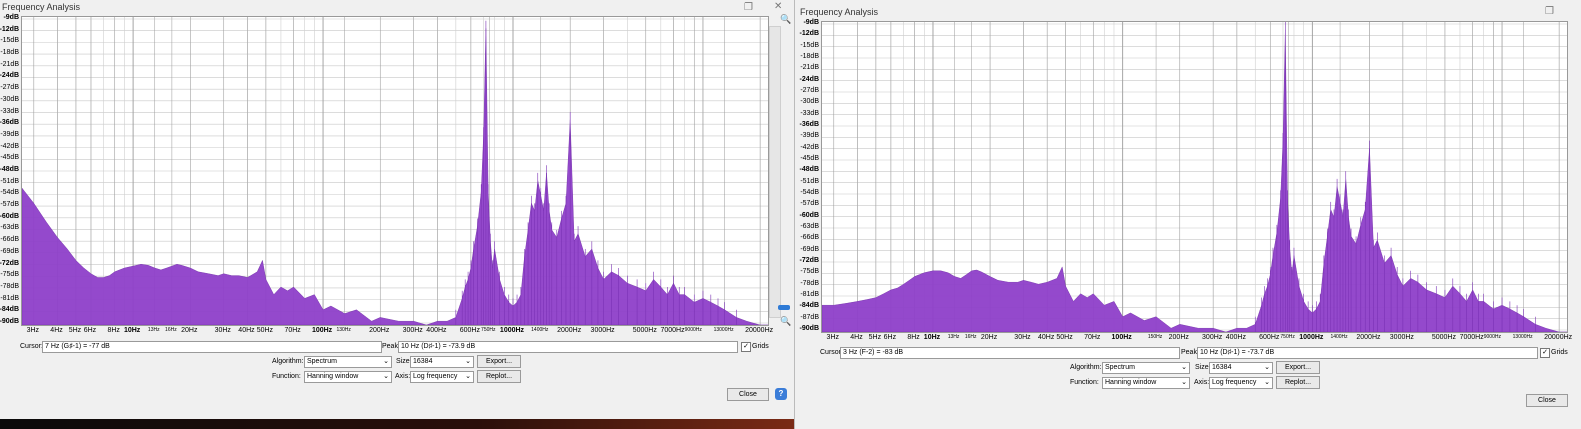 Image resolution: width=1581 pixels, height=429 pixels. What do you see at coordinates (568, 347) in the screenshot?
I see `peak-field: 10 Hz (D♯-1) = -73.9 dB` at bounding box center [568, 347].